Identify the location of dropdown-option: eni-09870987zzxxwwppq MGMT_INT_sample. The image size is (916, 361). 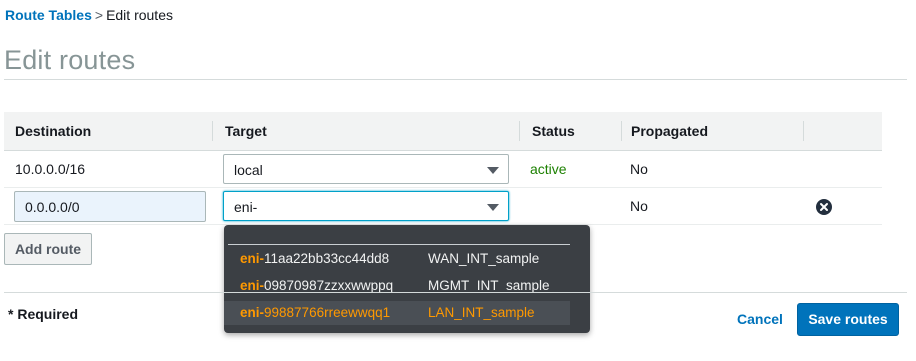
(397, 286).